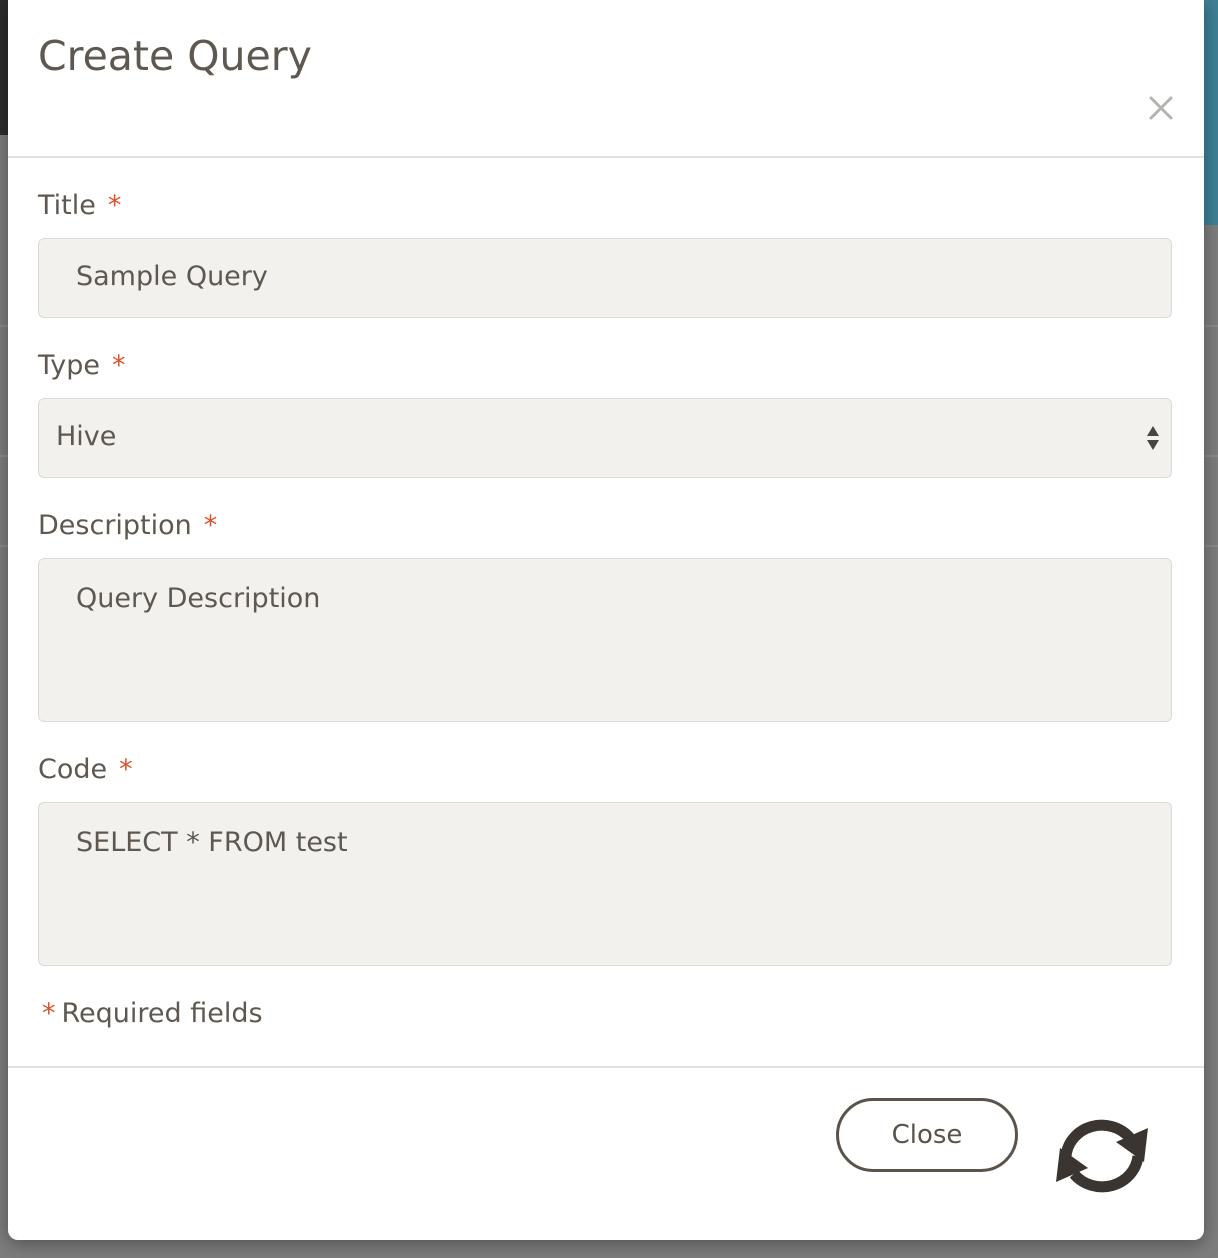  Describe the element at coordinates (115, 525) in the screenshot. I see `description-label-text: Description` at that location.